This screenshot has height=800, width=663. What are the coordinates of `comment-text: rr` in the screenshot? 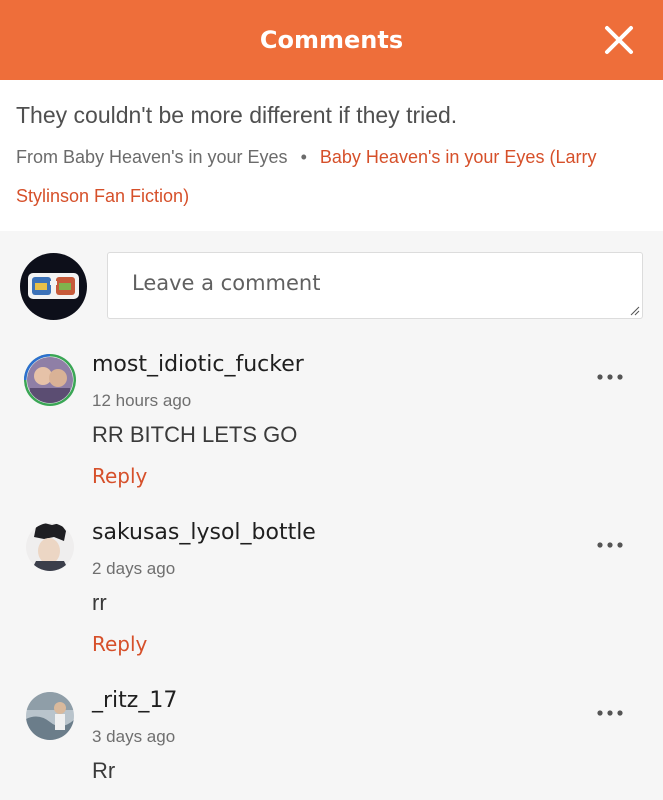 It's located at (99, 602).